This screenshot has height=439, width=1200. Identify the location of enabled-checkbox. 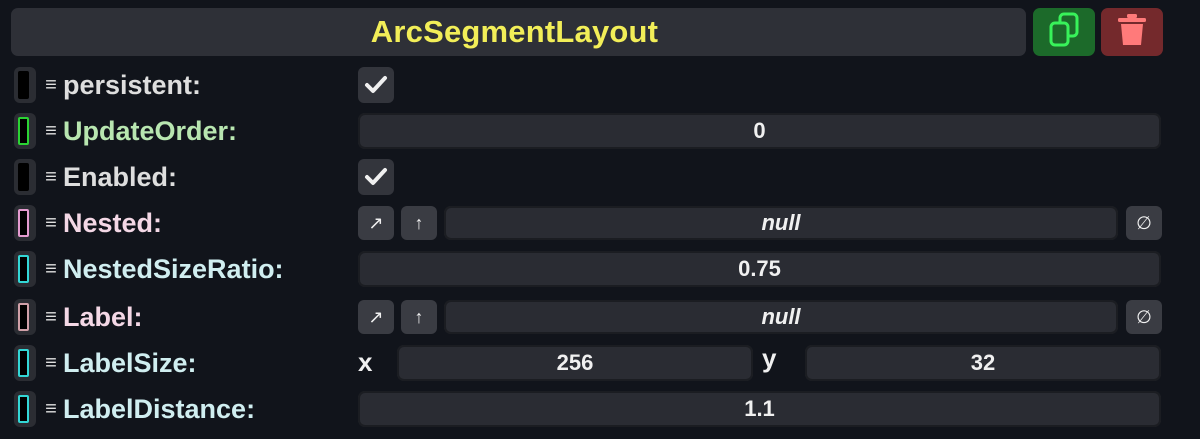
(376, 177).